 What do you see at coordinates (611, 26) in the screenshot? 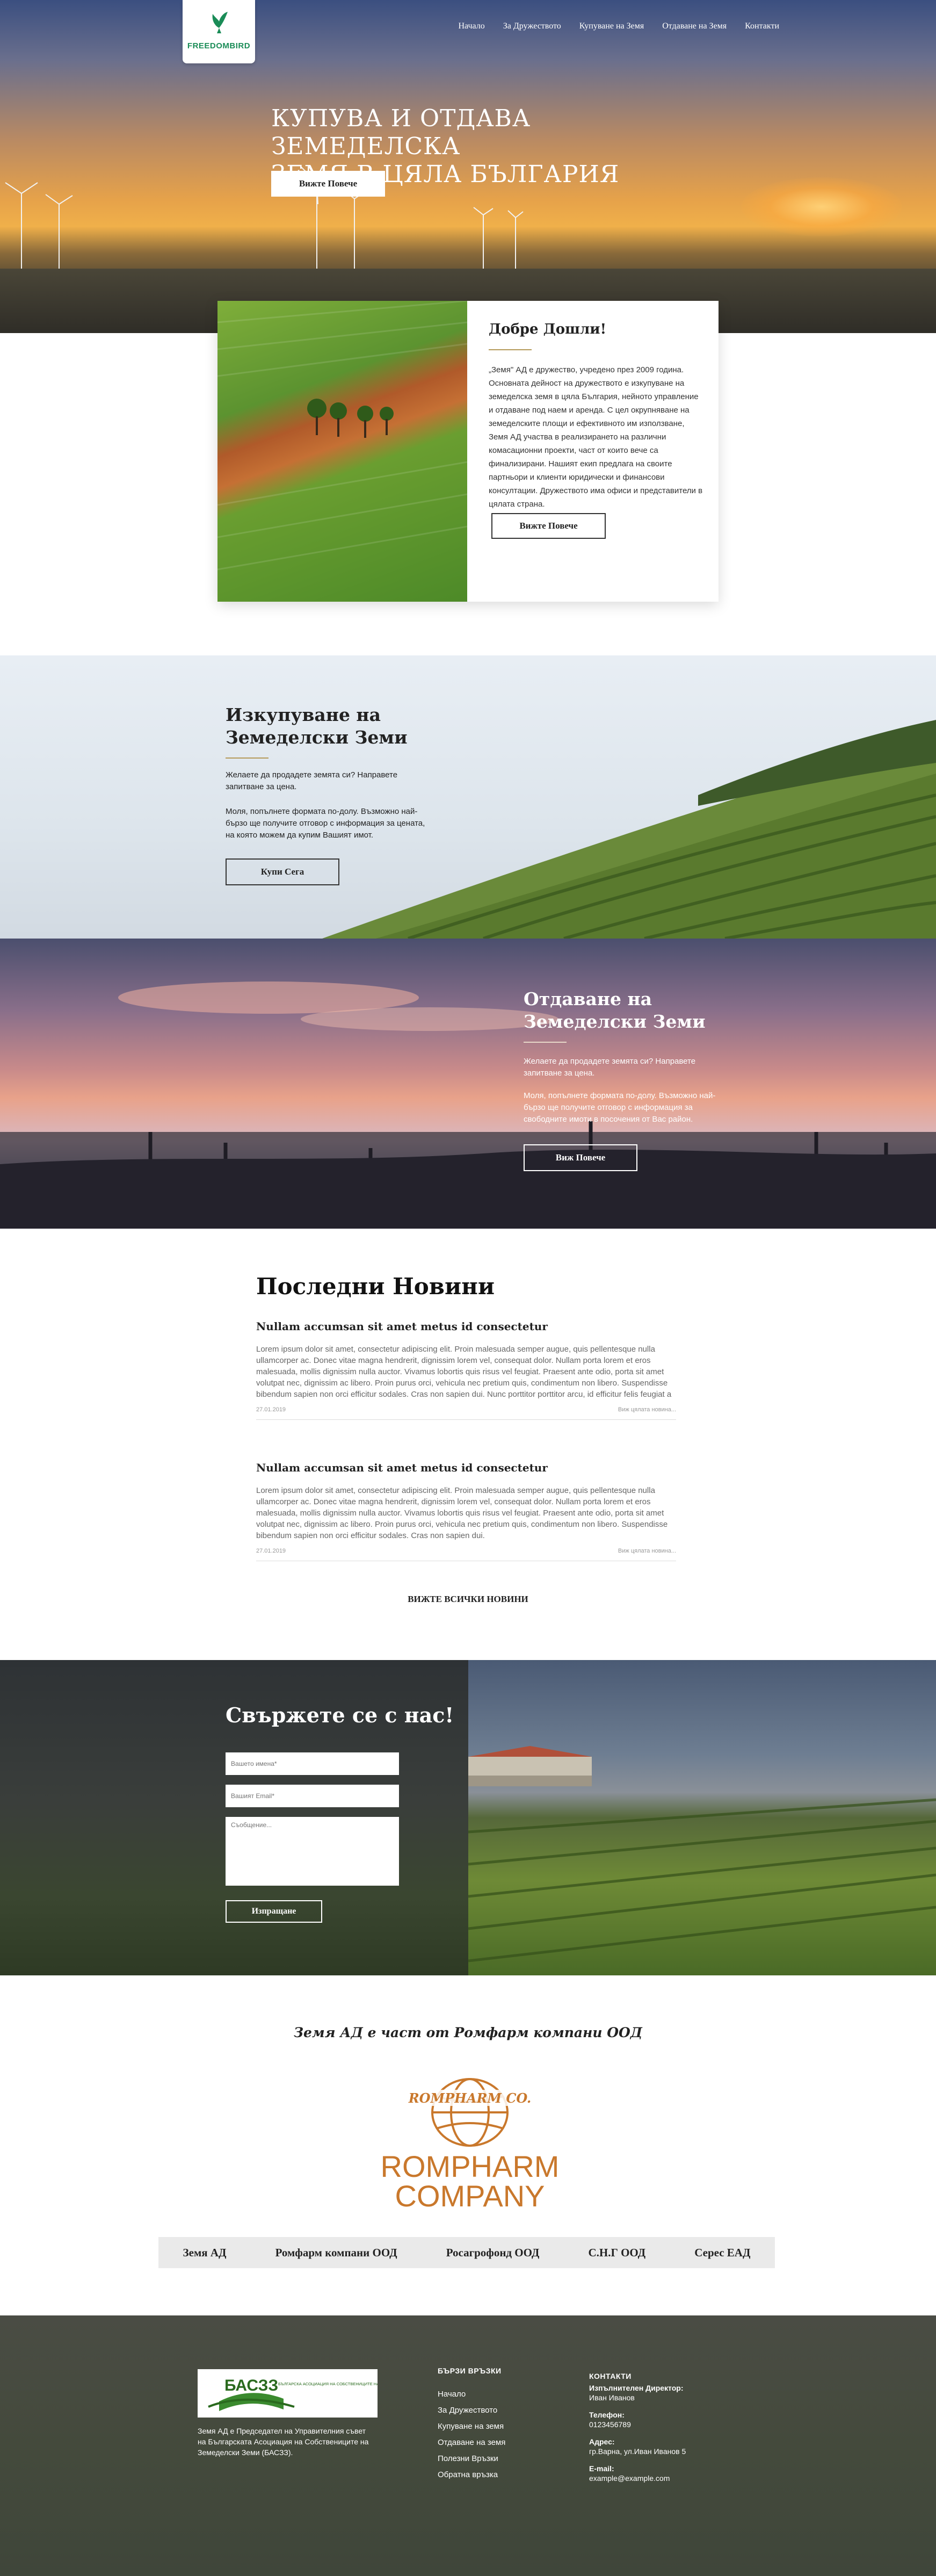
I see `nav-buy-land: Купуване на Земя` at bounding box center [611, 26].